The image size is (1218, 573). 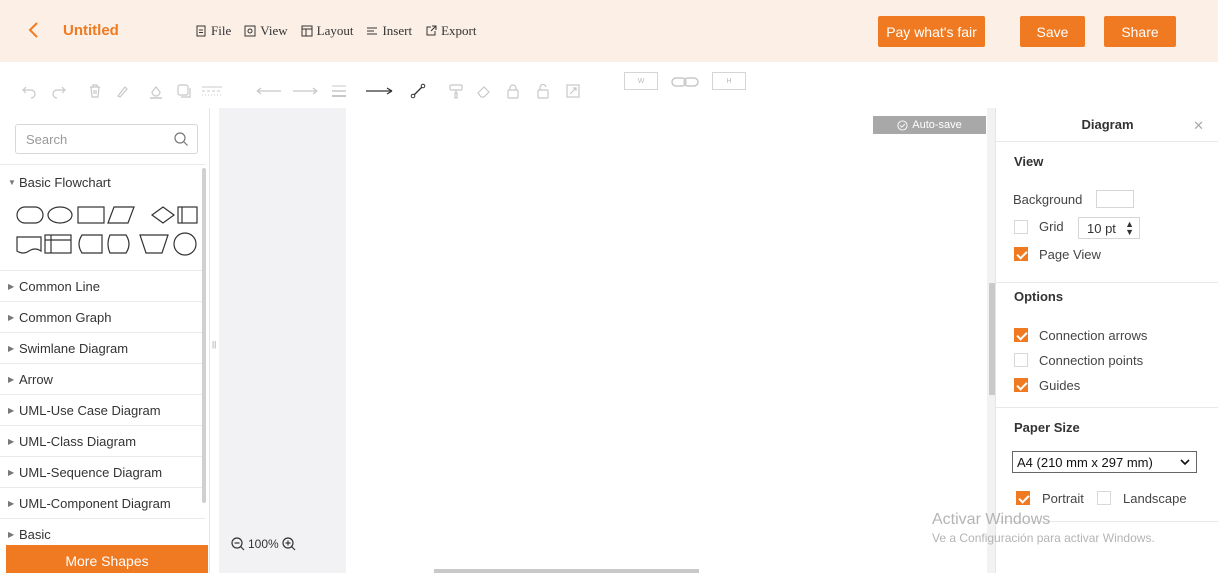 I want to click on menu-layout: Layout, so click(x=327, y=31).